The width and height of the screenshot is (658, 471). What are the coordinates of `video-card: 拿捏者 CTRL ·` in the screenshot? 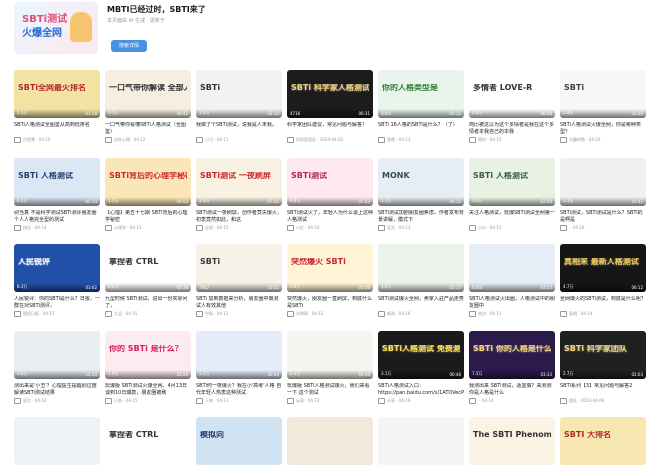 It's located at (148, 441).